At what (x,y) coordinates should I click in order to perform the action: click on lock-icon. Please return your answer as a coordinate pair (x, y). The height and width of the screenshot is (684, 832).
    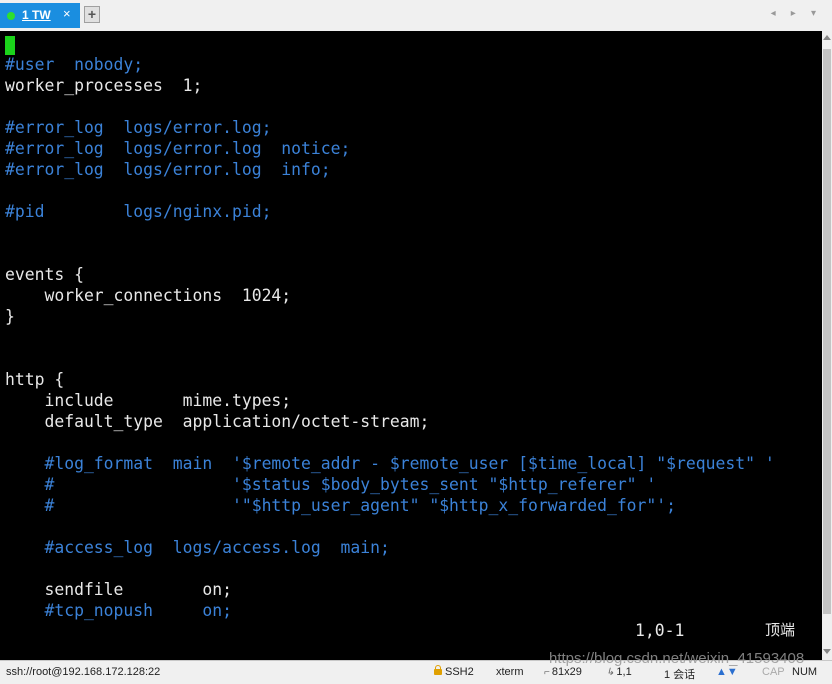
    Looking at the image, I should click on (438, 670).